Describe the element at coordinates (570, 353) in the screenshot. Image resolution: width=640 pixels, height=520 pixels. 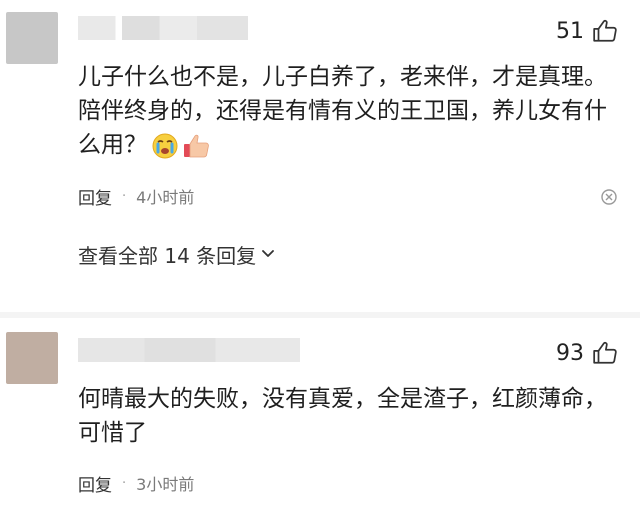
I see `like-count: 93` at that location.